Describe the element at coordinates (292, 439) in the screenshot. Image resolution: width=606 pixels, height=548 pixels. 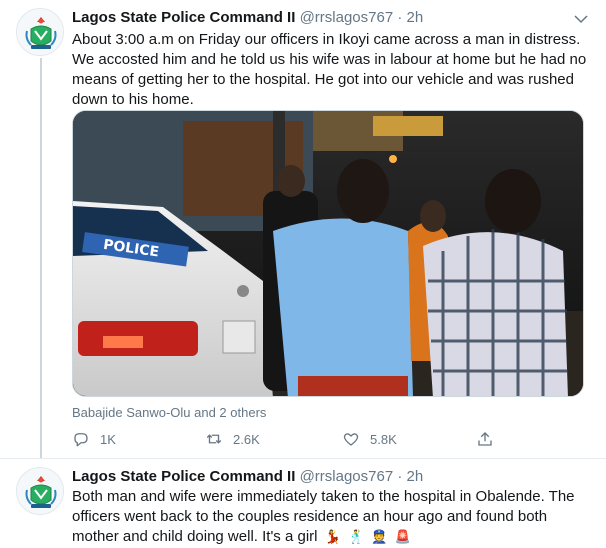
I see `tweet-actions: 1K 2.6K 5.8K` at that location.